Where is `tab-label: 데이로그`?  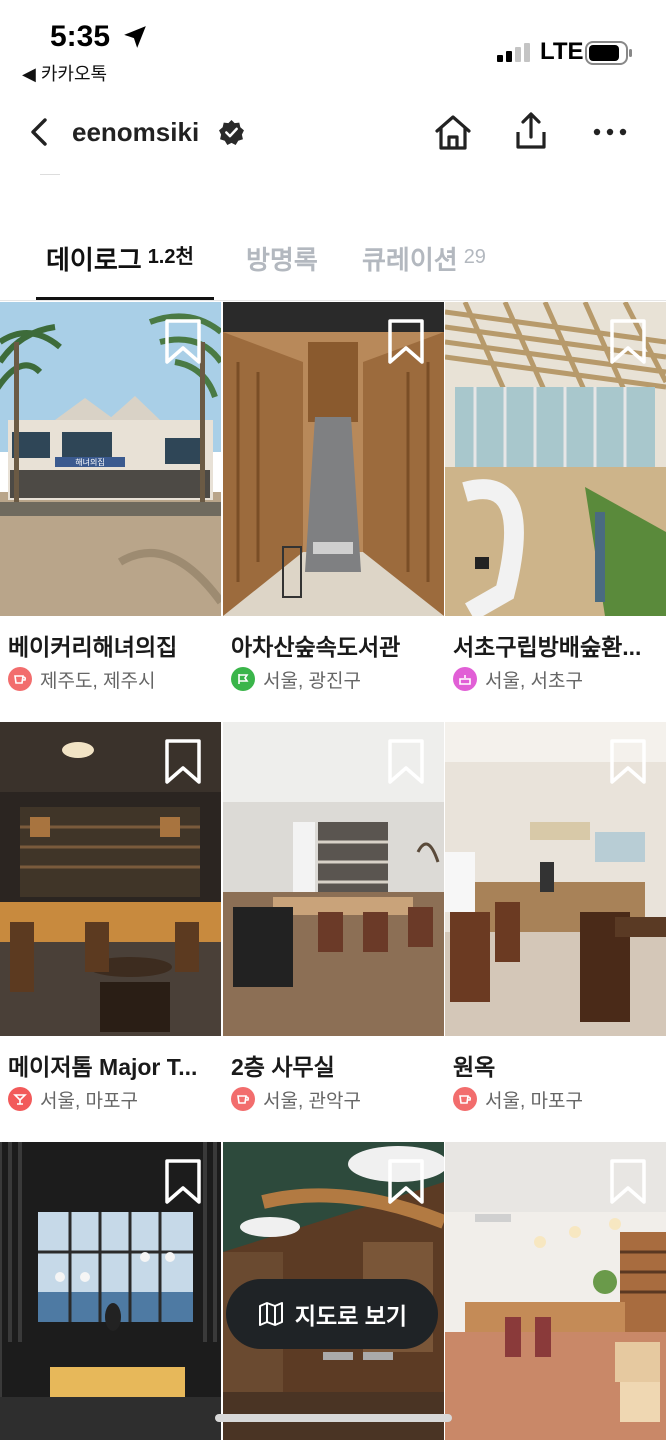
tab-label: 데이로그 is located at coordinates (94, 260).